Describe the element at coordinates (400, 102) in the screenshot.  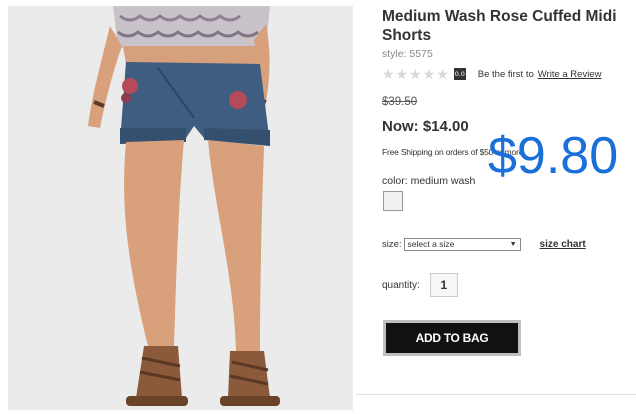
I see `original-price: $39.50` at that location.